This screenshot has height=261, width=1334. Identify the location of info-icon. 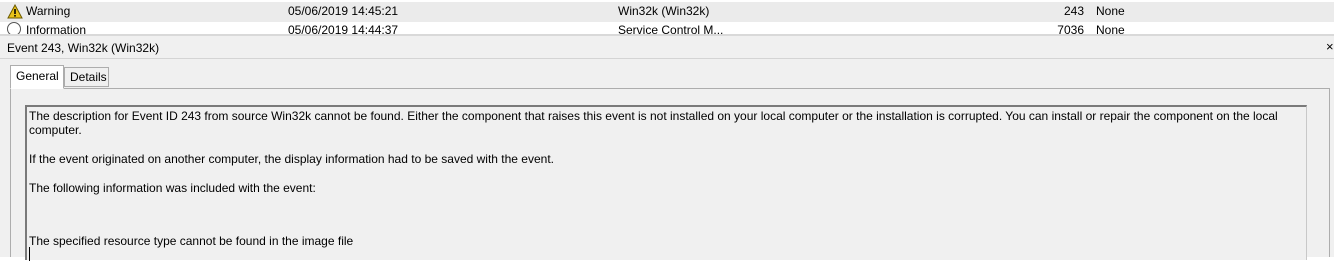
(14, 28).